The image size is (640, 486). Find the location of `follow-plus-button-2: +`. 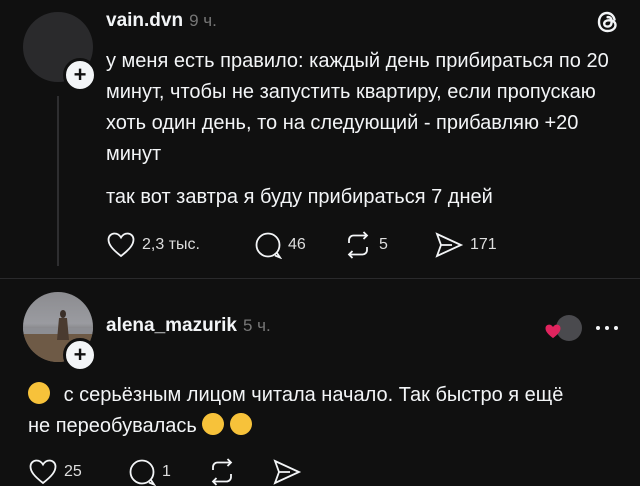

follow-plus-button-2: + is located at coordinates (80, 355).